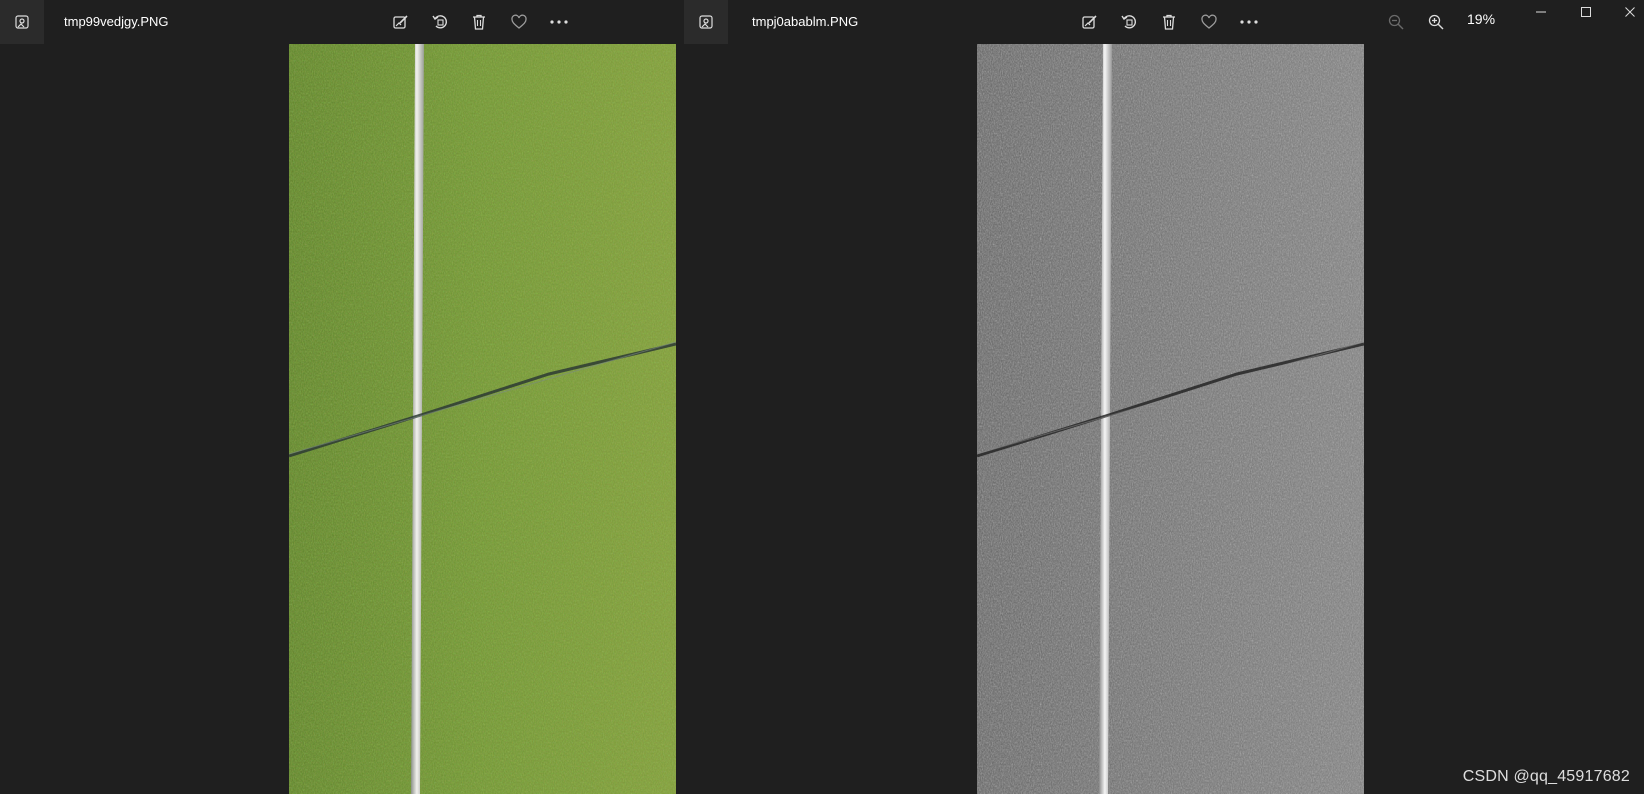  Describe the element at coordinates (342, 22) in the screenshot. I see `left-titlebar: tmp99vedjgy.PNG` at that location.